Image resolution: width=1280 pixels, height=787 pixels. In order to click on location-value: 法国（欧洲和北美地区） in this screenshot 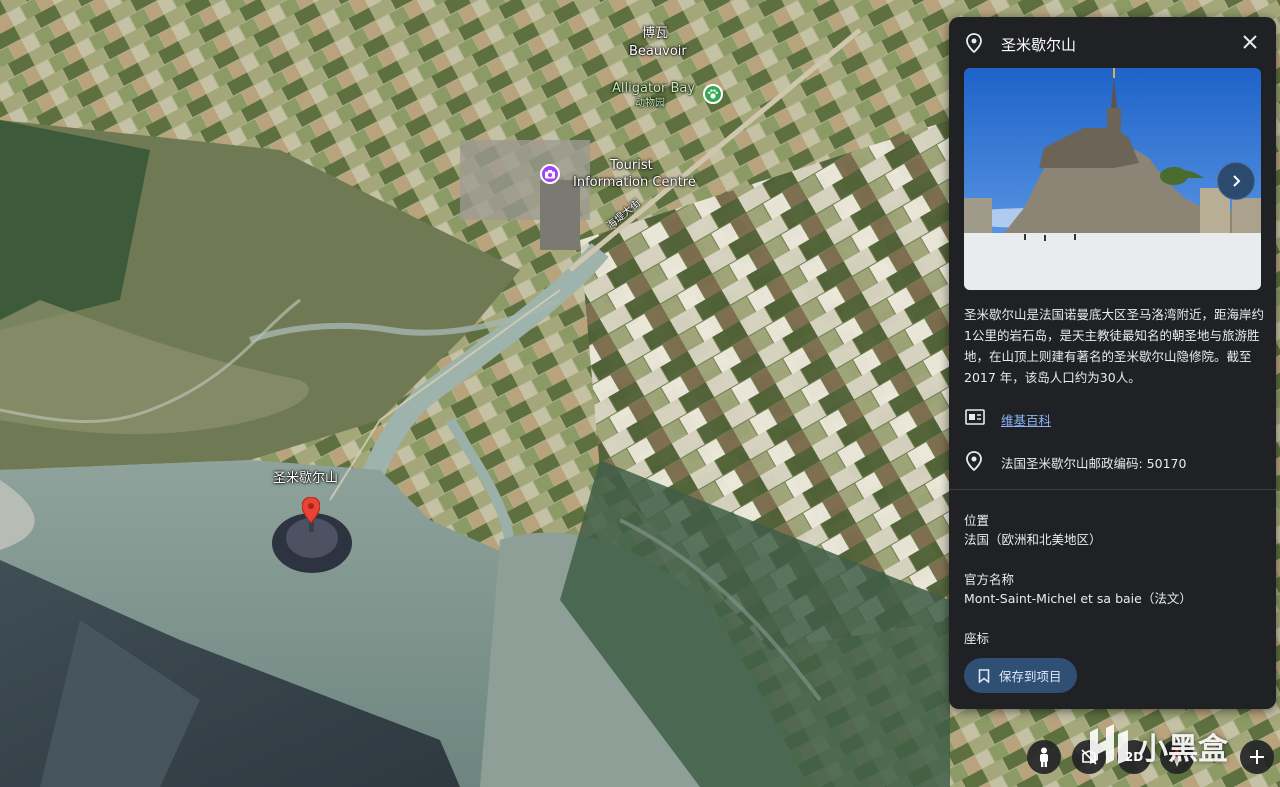, I will do `click(1033, 539)`.